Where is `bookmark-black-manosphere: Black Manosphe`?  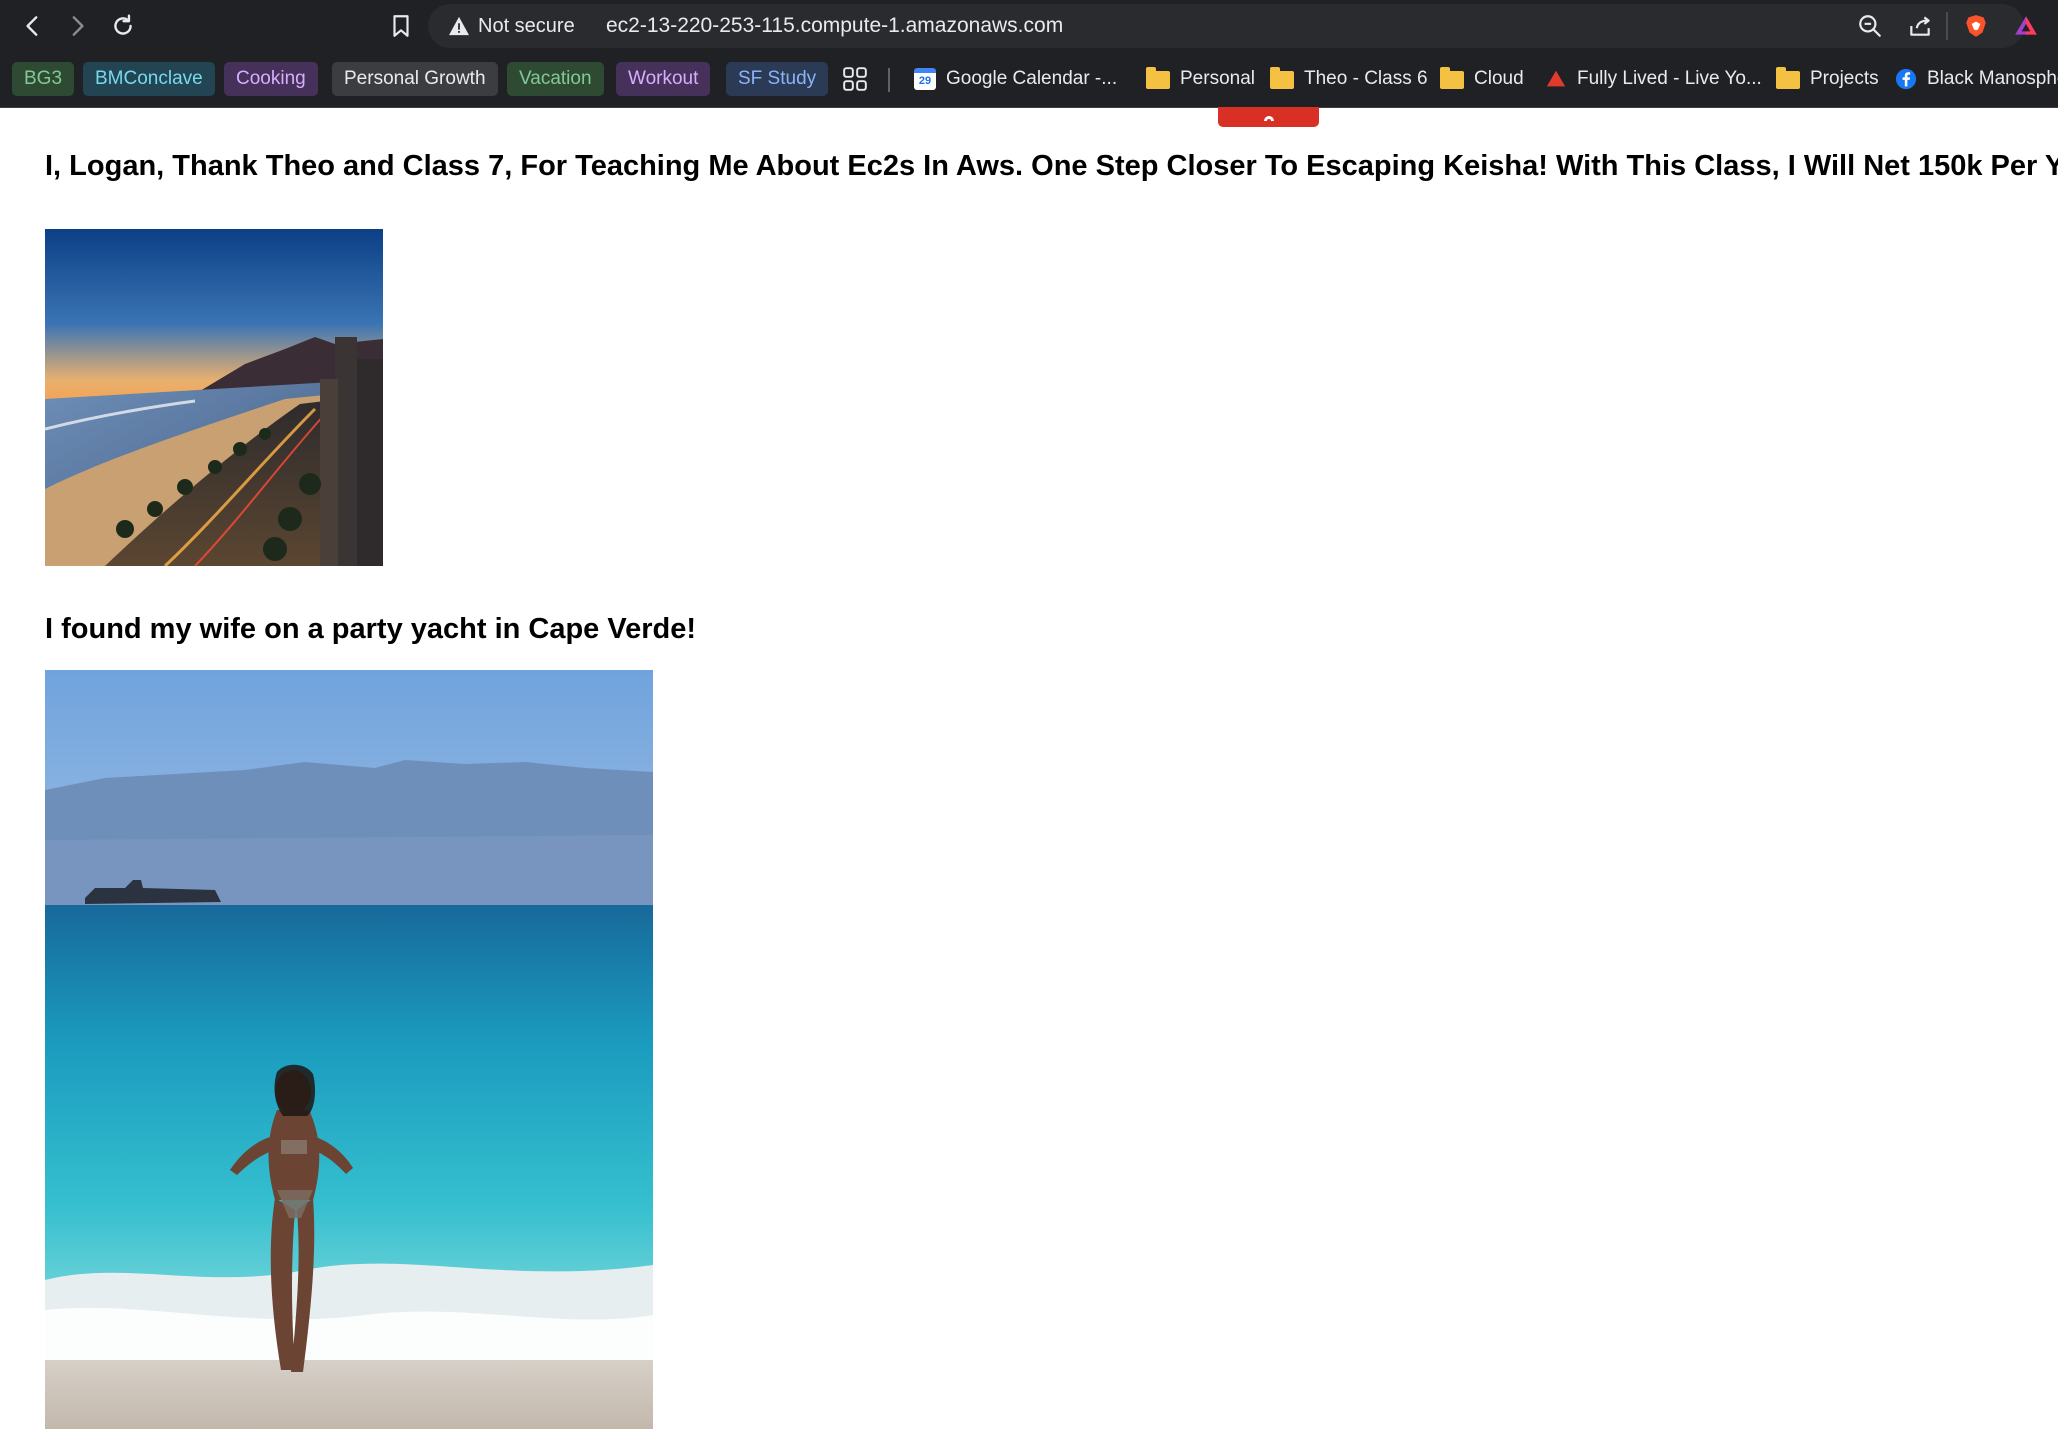
bookmark-black-manosphere: Black Manosphe is located at coordinates (1976, 79).